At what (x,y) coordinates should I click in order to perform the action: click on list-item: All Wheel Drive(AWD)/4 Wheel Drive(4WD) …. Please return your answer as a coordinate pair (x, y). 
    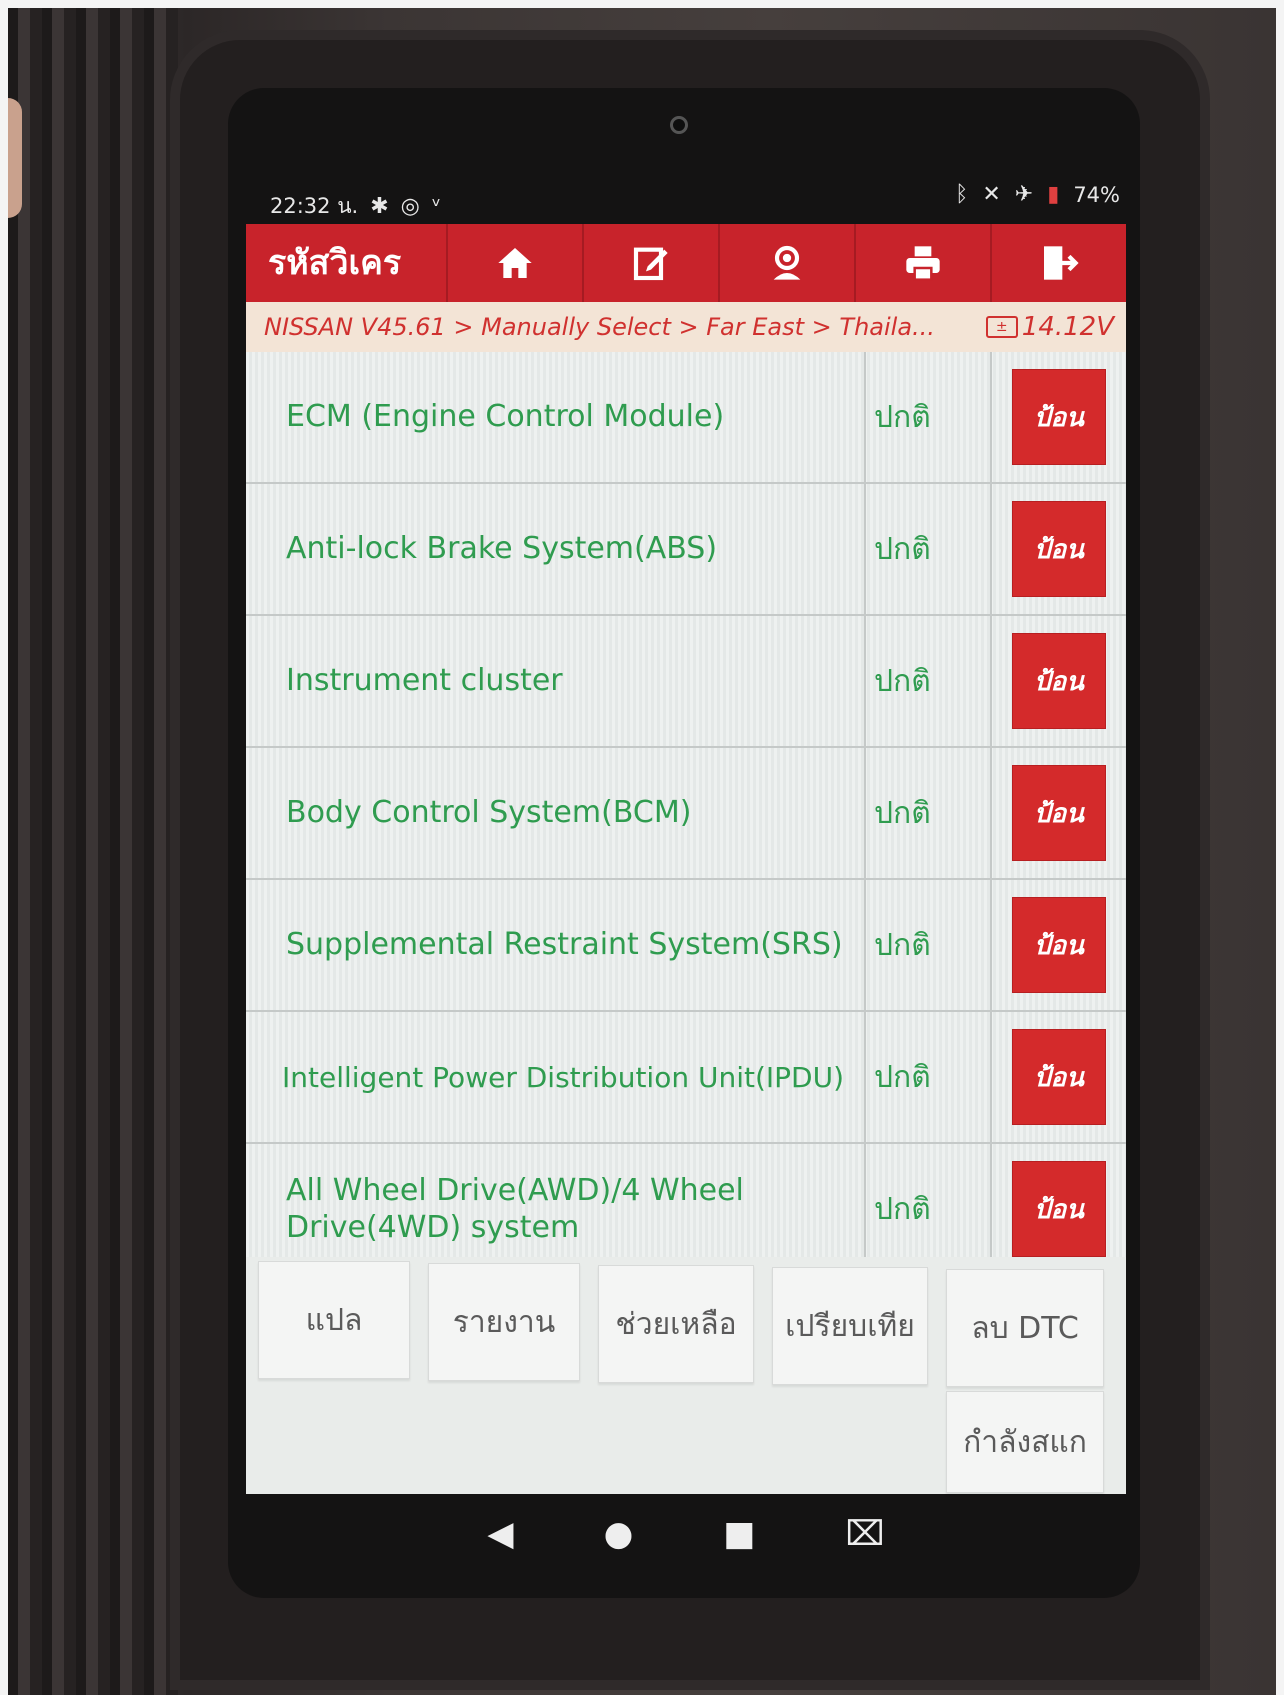
    Looking at the image, I should click on (686, 1200).